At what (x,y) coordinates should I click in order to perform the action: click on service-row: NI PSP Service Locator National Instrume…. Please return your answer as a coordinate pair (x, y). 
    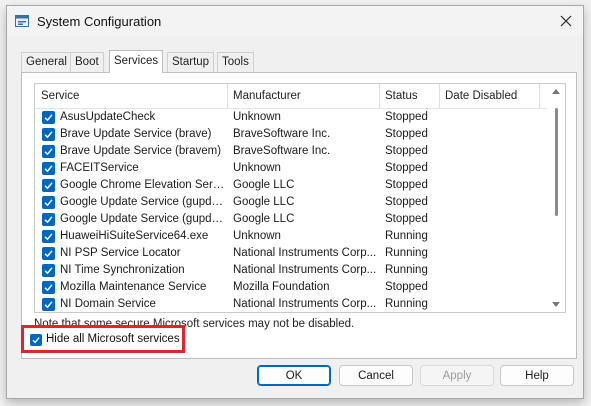
    Looking at the image, I should click on (291, 253).